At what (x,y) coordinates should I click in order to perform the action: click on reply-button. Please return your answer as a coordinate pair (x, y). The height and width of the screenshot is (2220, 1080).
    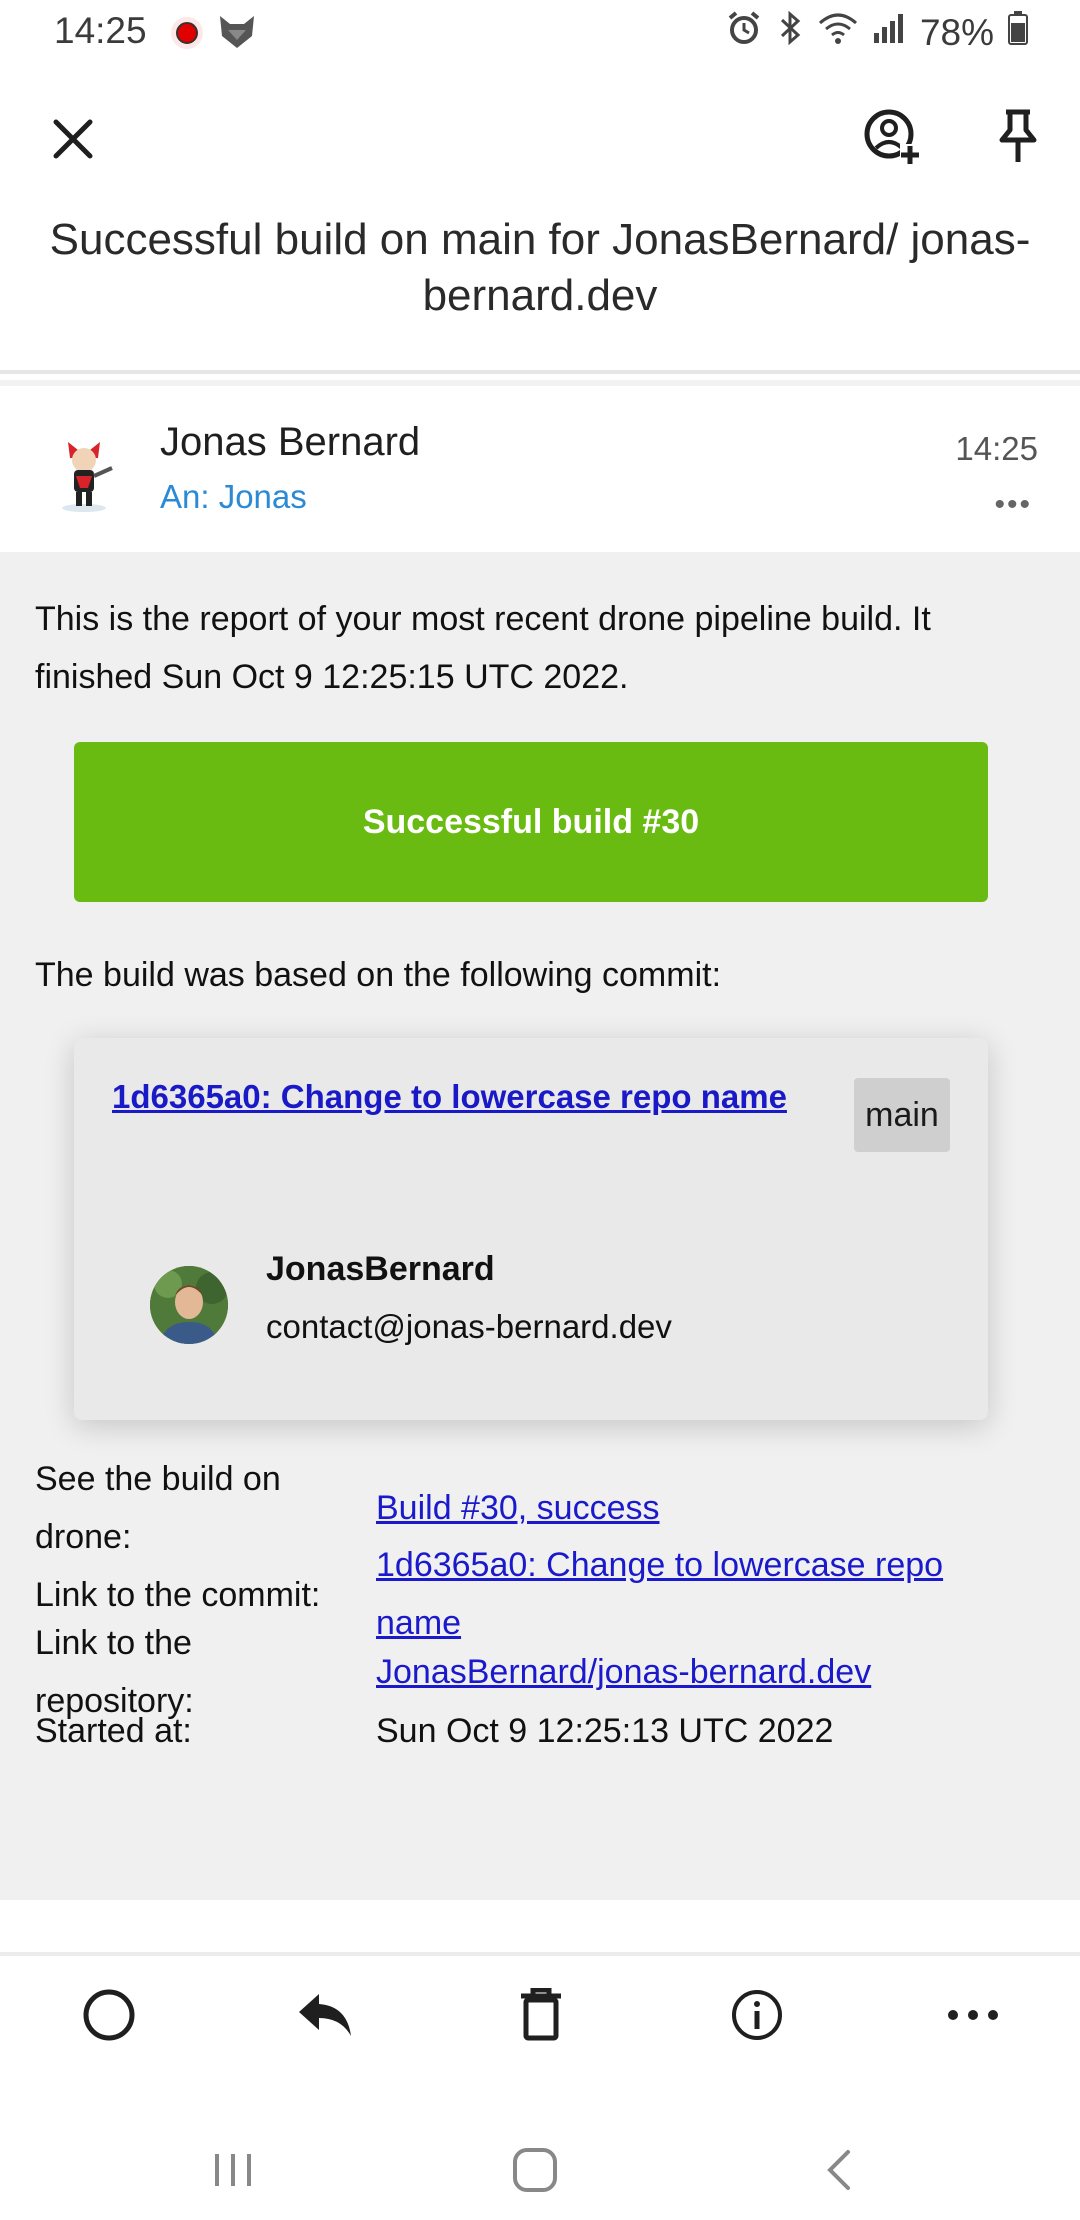
    Looking at the image, I should click on (325, 2015).